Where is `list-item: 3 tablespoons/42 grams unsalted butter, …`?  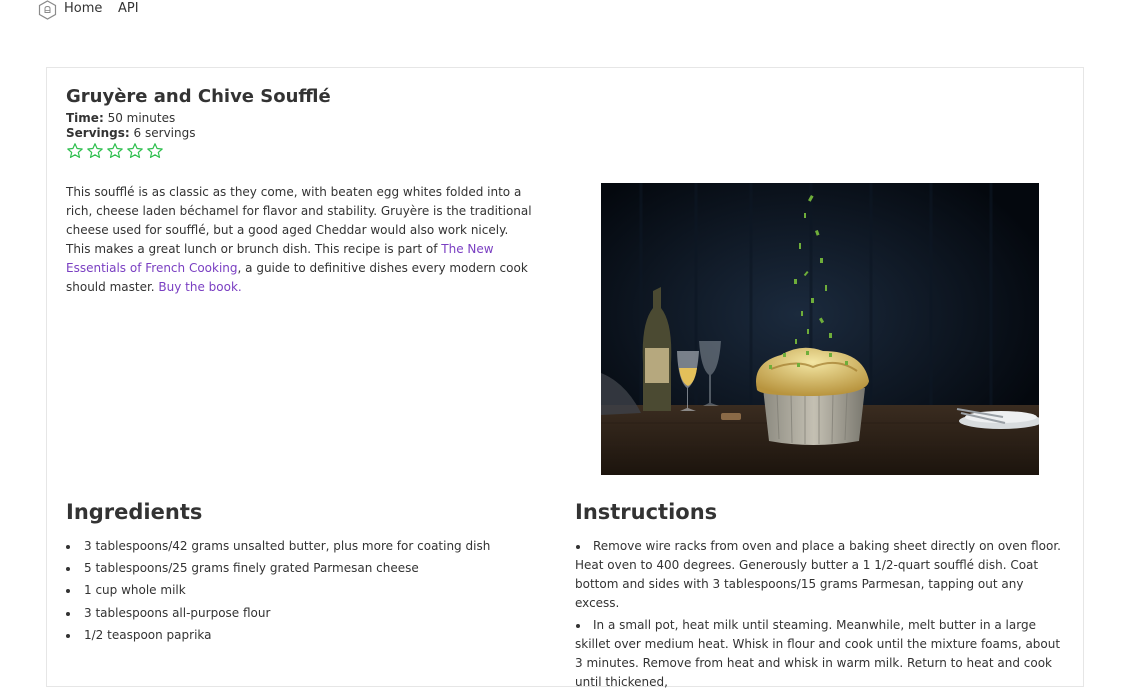
list-item: 3 tablespoons/42 grams unsalted butter, … is located at coordinates (301, 548).